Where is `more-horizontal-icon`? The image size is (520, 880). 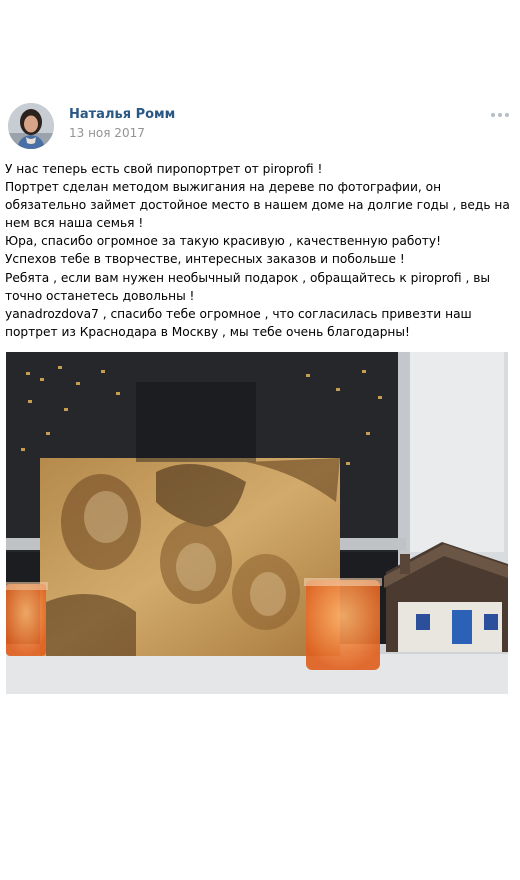 more-horizontal-icon is located at coordinates (500, 115).